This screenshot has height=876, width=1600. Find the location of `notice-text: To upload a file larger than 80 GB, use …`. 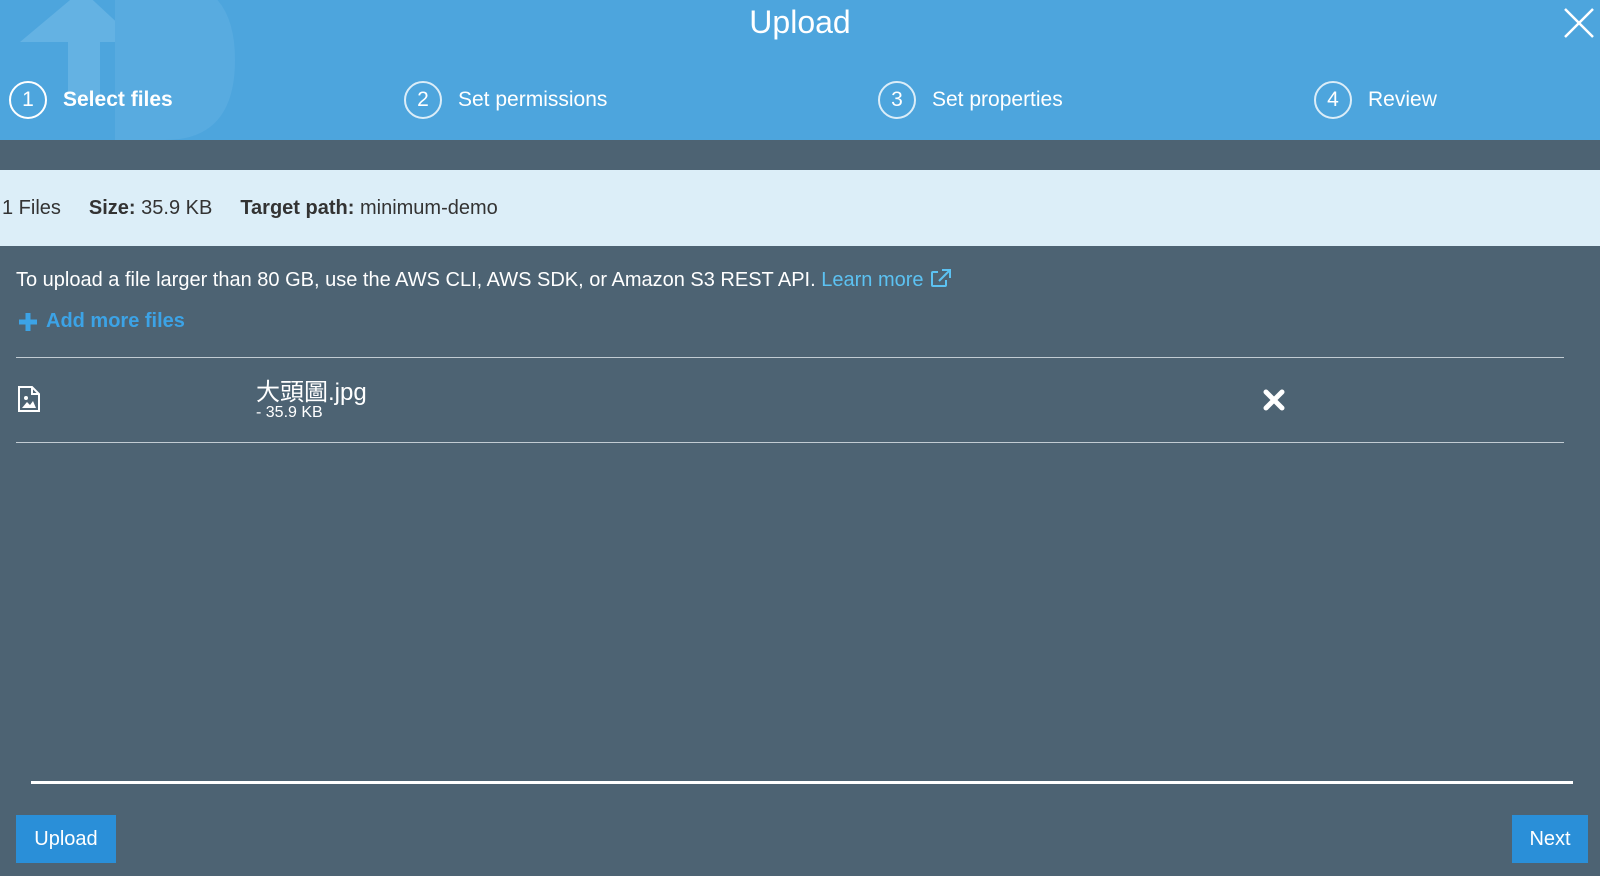

notice-text: To upload a file larger than 80 GB, use … is located at coordinates (416, 280).